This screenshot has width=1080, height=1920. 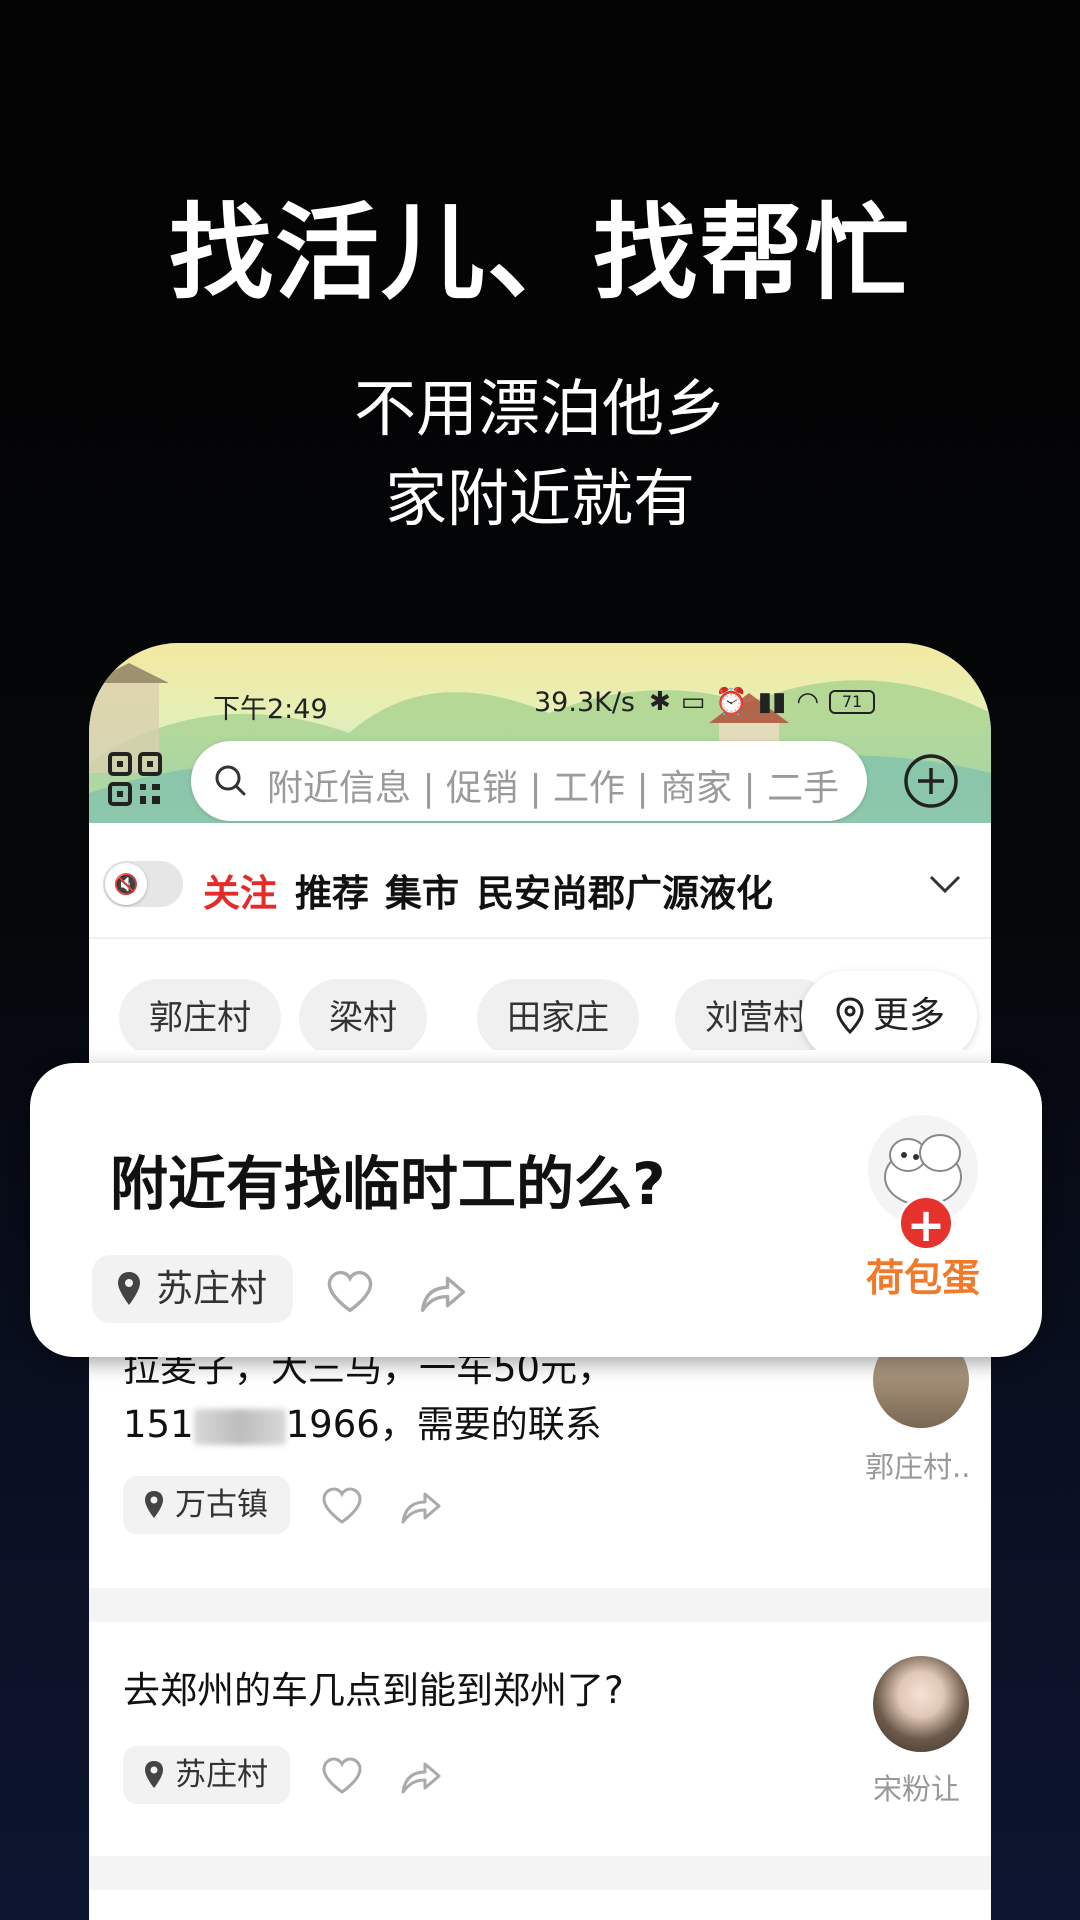 I want to click on tab-recommend: 推荐, so click(x=332, y=890).